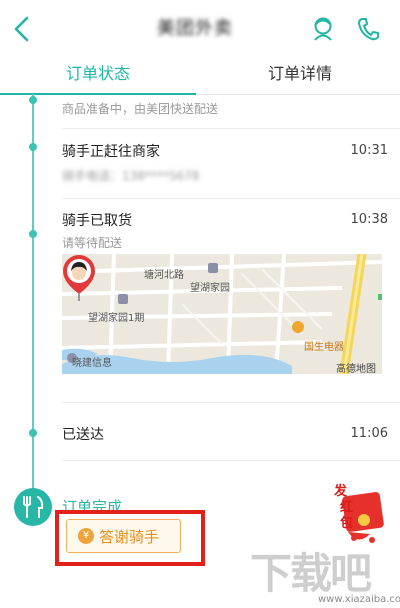 This screenshot has height=608, width=400. I want to click on map-label-place: 望湖家园1期, so click(116, 318).